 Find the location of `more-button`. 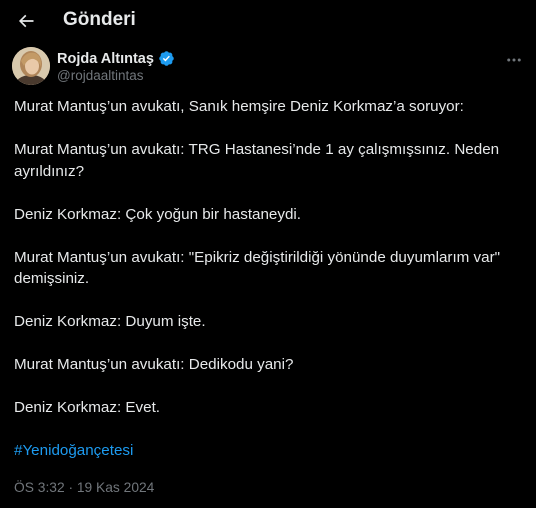

more-button is located at coordinates (514, 60).